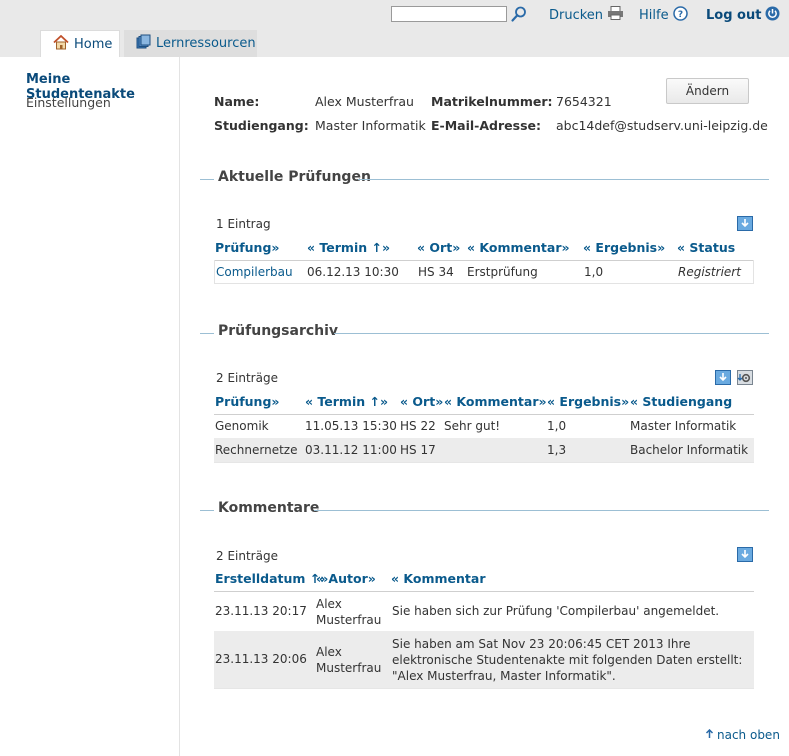 The width and height of the screenshot is (789, 756). I want to click on logout-link: Log out, so click(743, 15).